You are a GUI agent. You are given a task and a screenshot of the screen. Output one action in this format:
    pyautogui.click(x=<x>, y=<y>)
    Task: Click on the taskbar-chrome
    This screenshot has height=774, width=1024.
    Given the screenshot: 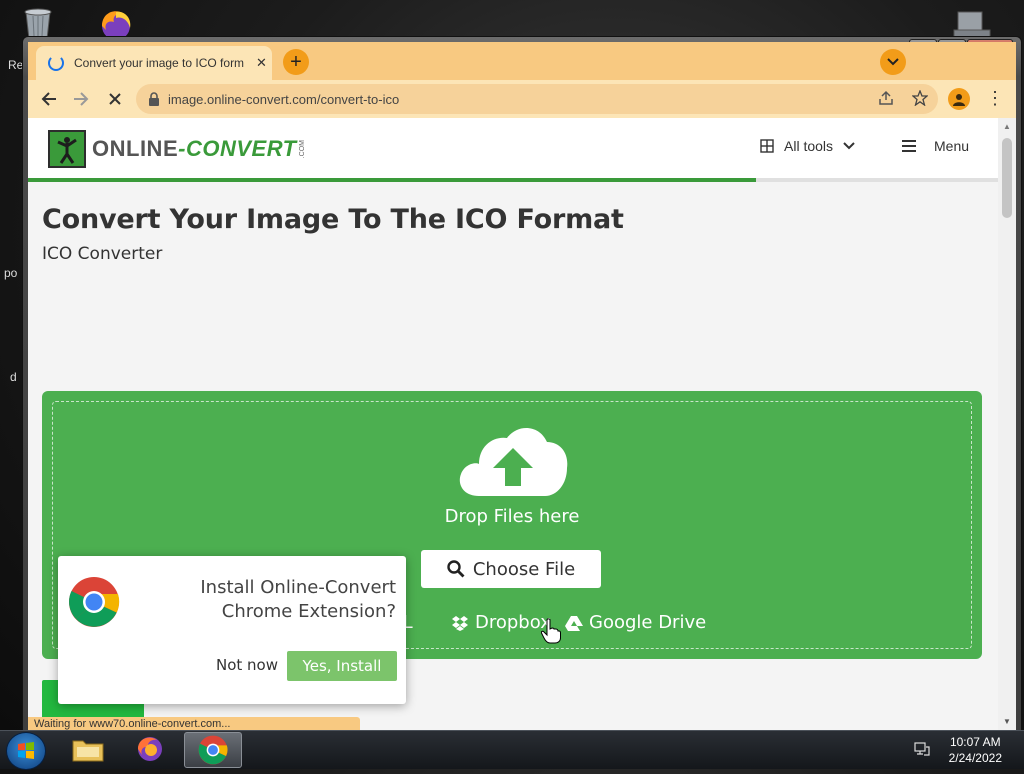 What is the action you would take?
    pyautogui.click(x=213, y=750)
    